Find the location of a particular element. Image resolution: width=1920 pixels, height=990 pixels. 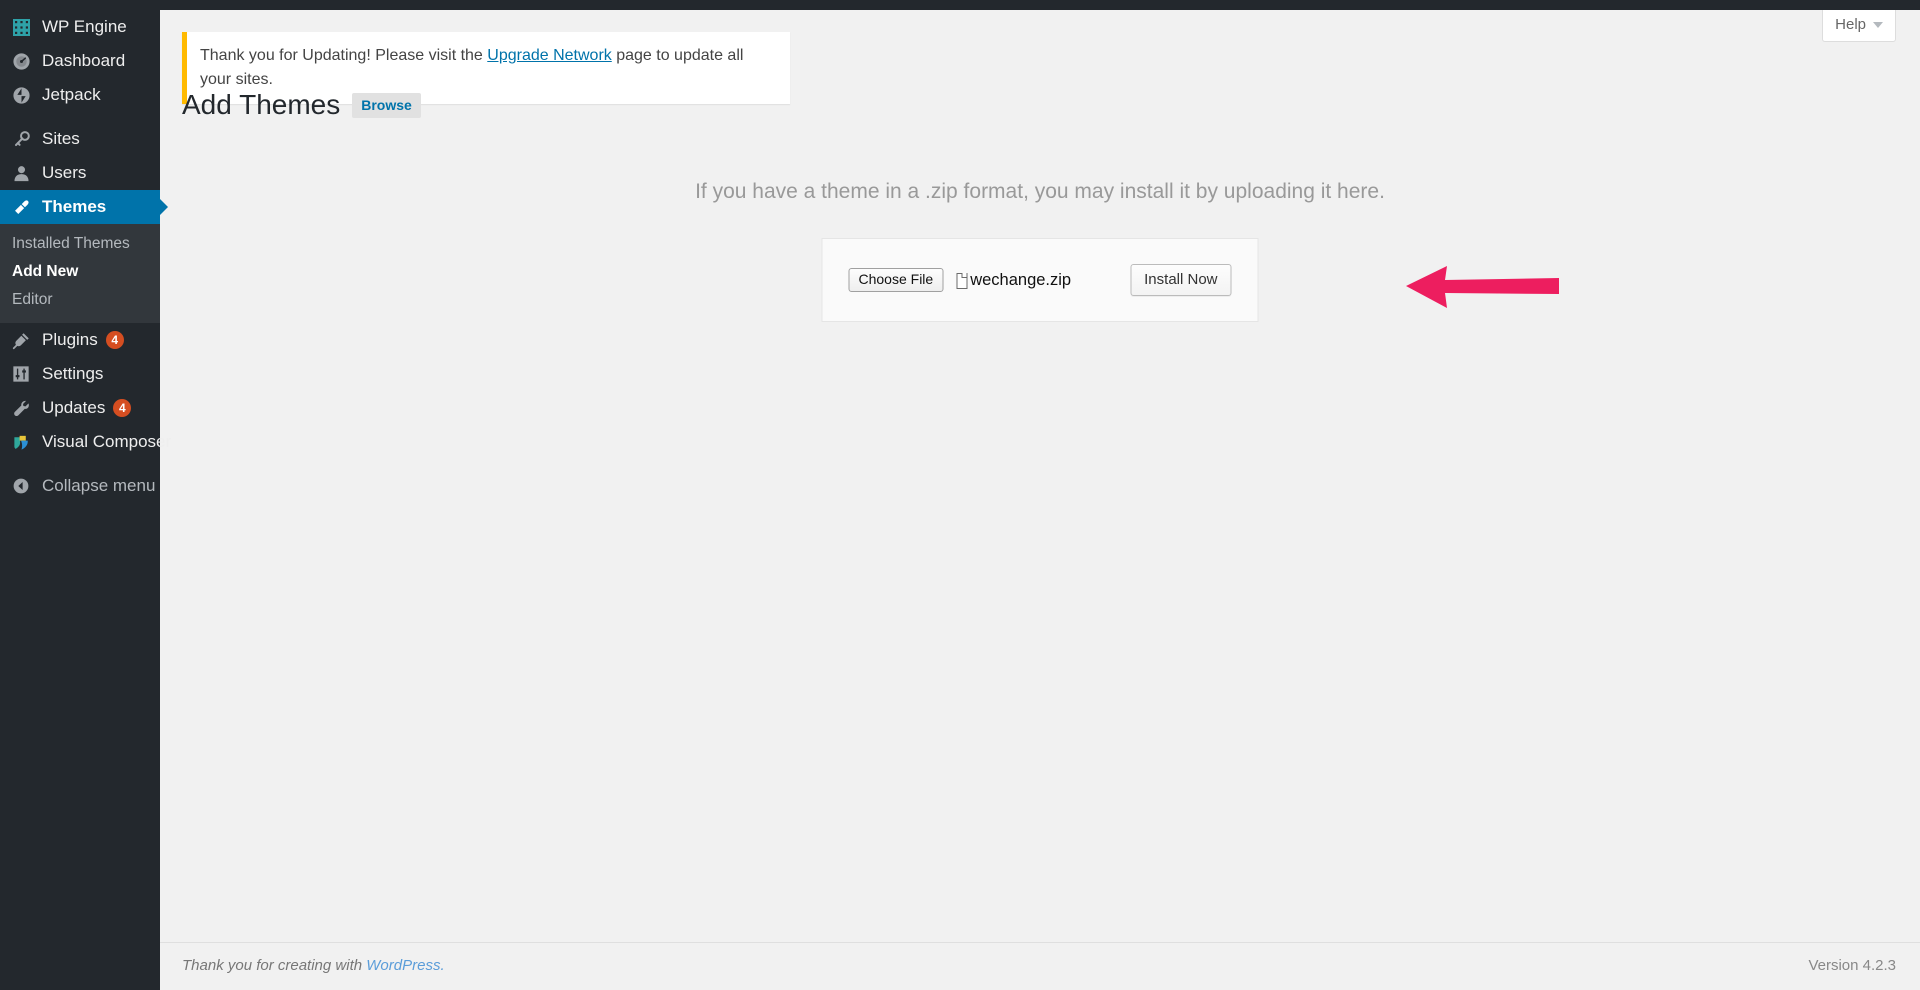

visual-composer-icon is located at coordinates (21, 442).